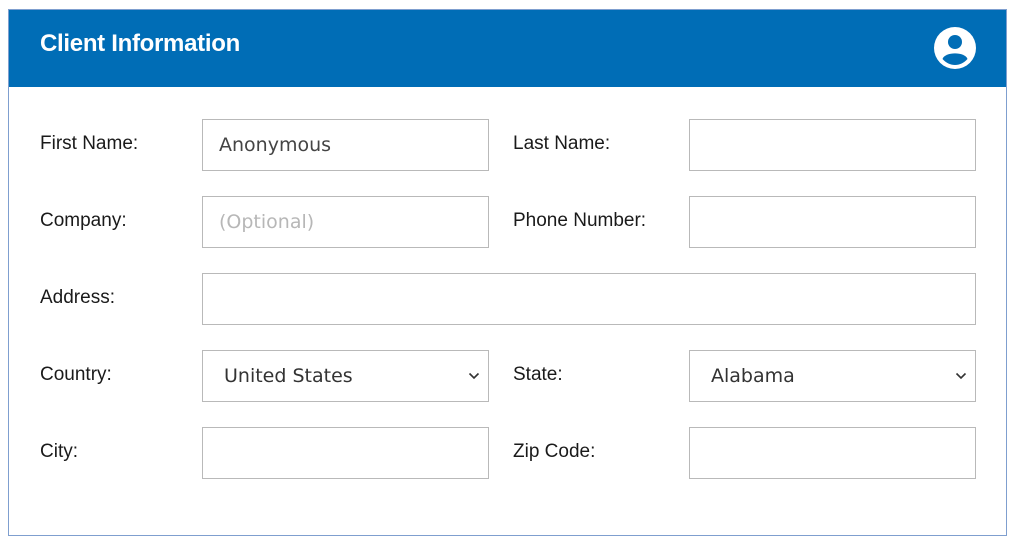 The image size is (1024, 545). I want to click on first-name-input, so click(345, 145).